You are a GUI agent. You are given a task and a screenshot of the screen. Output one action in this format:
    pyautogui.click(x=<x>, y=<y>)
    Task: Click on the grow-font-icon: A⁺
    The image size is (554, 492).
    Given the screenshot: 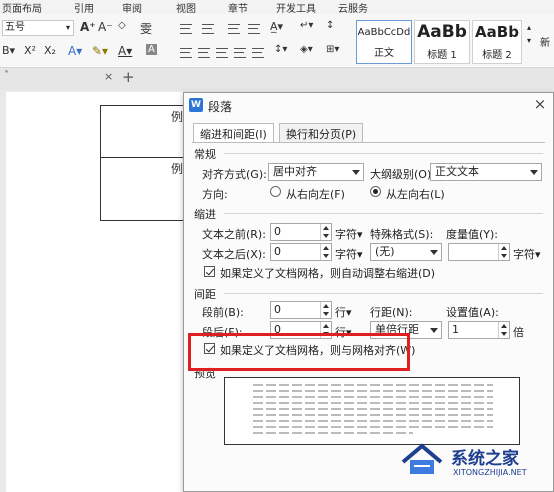 What is the action you would take?
    pyautogui.click(x=88, y=27)
    